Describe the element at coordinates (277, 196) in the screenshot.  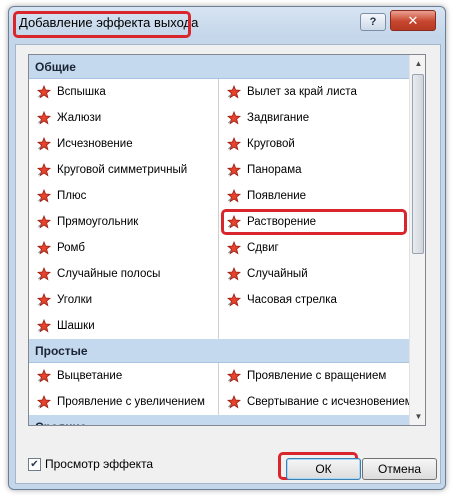
I see `effect-item-label: Появление` at that location.